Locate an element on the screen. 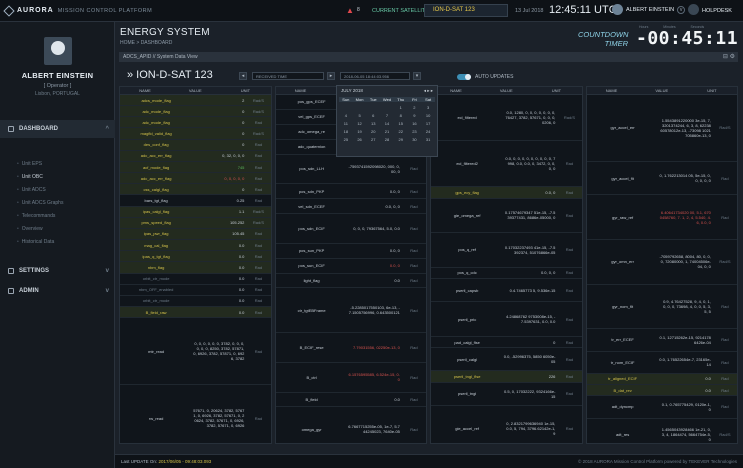  calendar-icon: ▾ is located at coordinates (417, 76).